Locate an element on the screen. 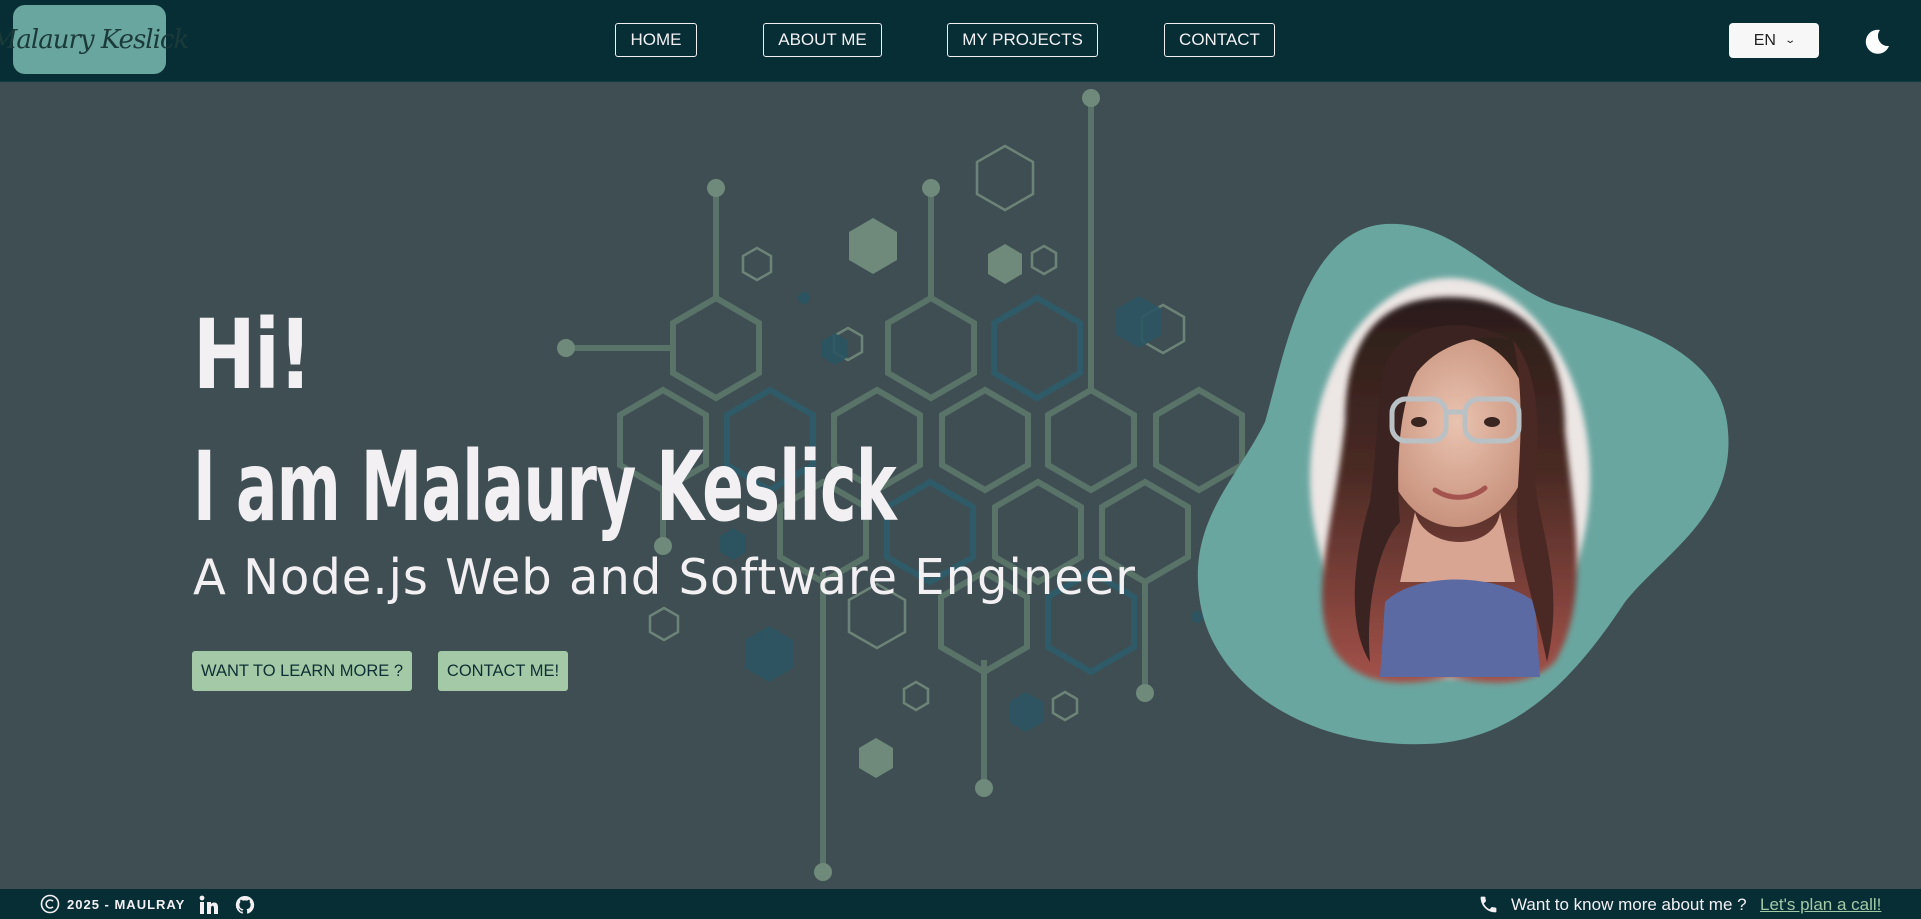 This screenshot has height=919, width=1921. nav-about-label: ABOUT ME is located at coordinates (822, 39).